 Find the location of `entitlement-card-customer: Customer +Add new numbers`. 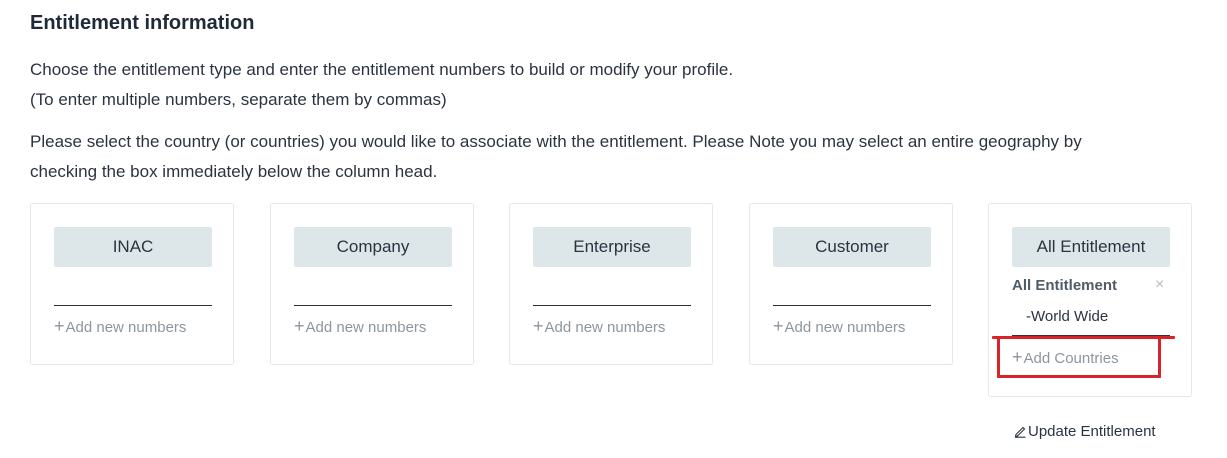

entitlement-card-customer: Customer +Add new numbers is located at coordinates (851, 284).